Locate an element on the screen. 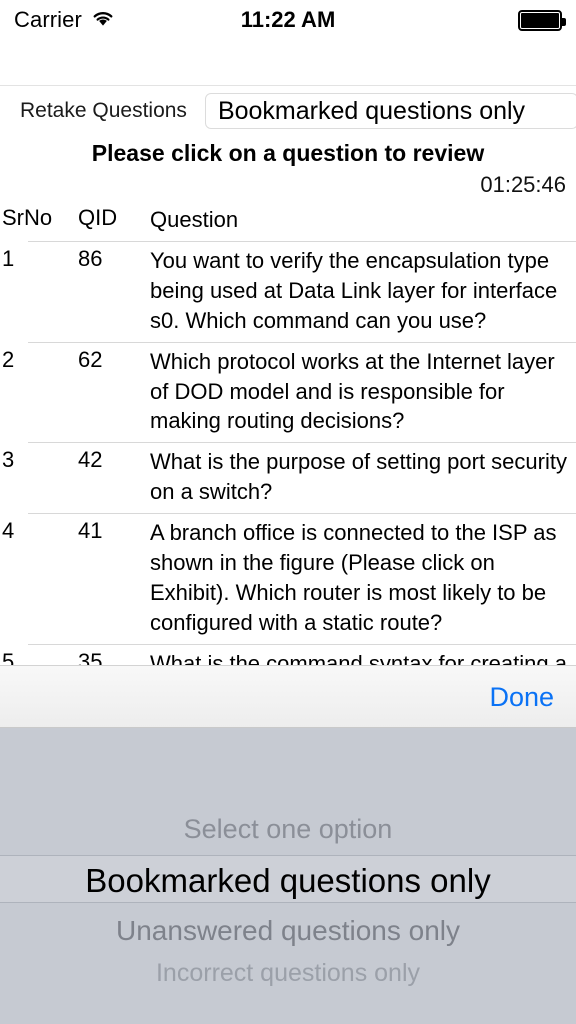 The image size is (576, 1024). countdown-timer: 01:25:46 is located at coordinates (523, 184).